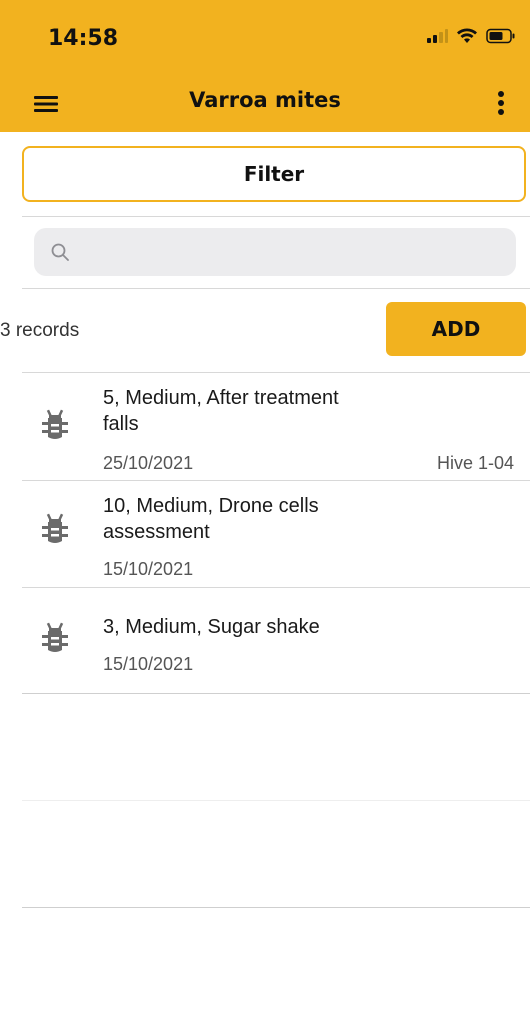 This screenshot has height=1009, width=530. Describe the element at coordinates (456, 329) in the screenshot. I see `add-record-button: ADD` at that location.